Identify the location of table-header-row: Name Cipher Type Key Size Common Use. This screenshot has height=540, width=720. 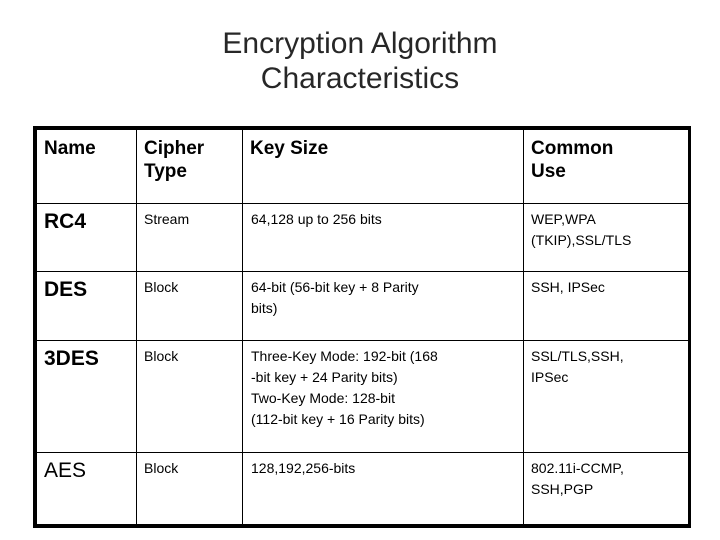
(362, 166).